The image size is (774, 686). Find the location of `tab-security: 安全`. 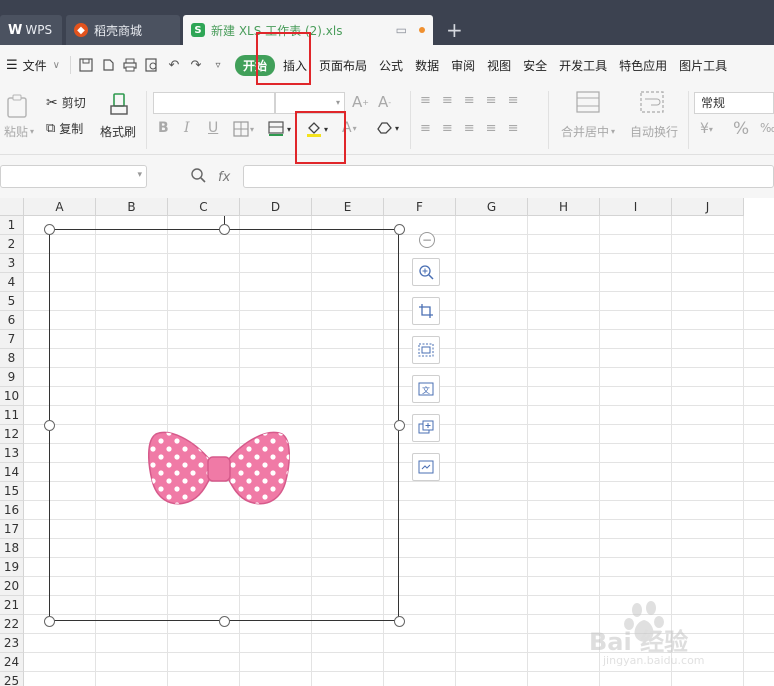

tab-security: 安全 is located at coordinates (535, 65).